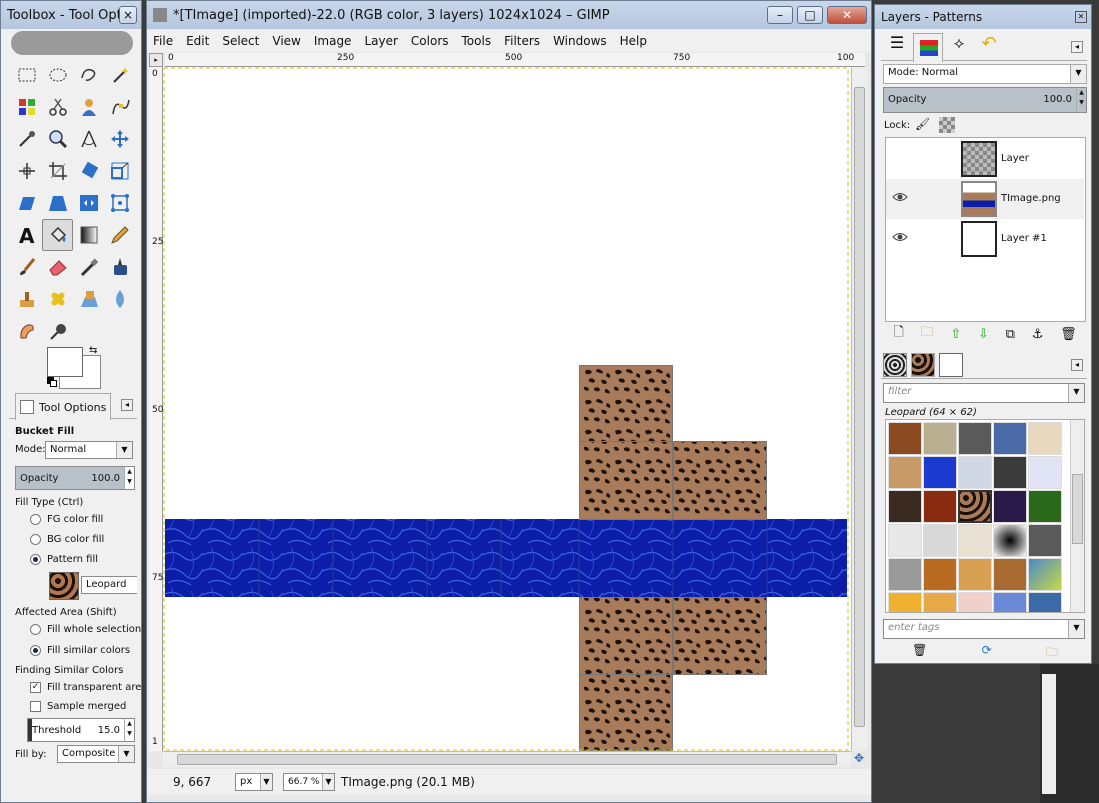  I want to click on rect-select-icon, so click(26, 75).